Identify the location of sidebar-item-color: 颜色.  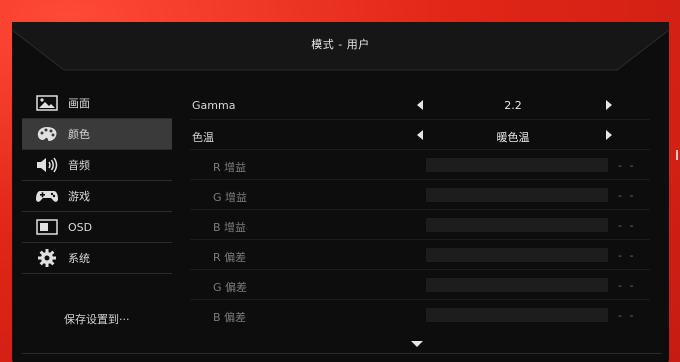
(97, 134).